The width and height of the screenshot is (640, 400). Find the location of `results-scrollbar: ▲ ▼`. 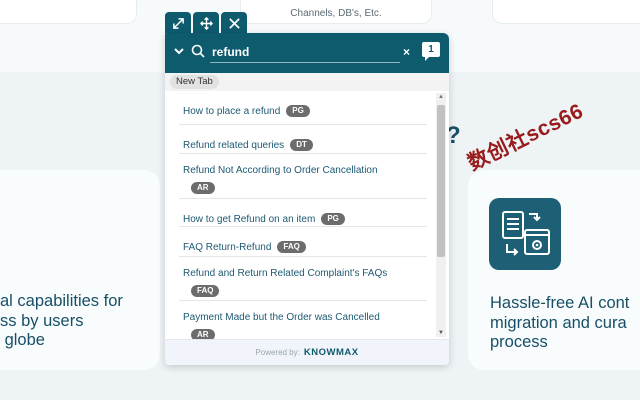

results-scrollbar: ▲ ▼ is located at coordinates (441, 215).